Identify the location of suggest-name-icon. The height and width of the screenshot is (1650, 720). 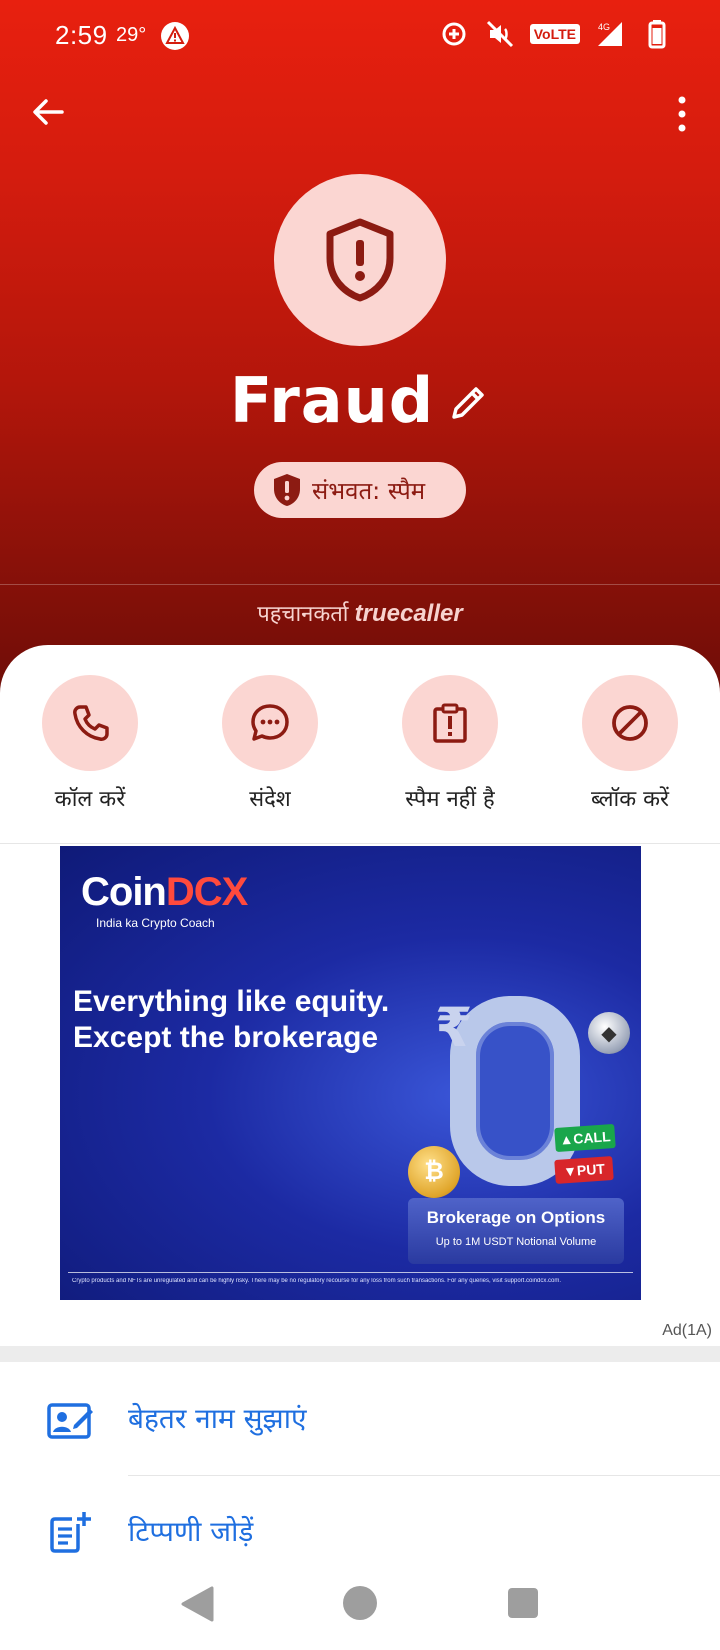
(70, 1421).